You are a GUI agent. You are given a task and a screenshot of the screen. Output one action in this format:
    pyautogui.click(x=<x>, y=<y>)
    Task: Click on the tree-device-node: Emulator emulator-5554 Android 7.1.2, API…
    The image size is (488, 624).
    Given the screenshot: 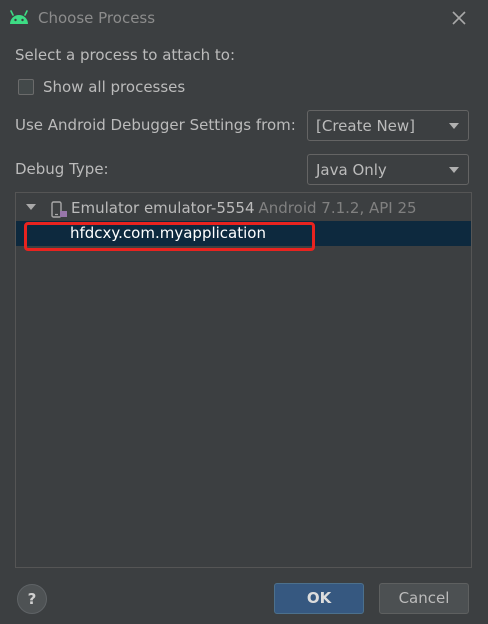 What is the action you would take?
    pyautogui.click(x=243, y=208)
    